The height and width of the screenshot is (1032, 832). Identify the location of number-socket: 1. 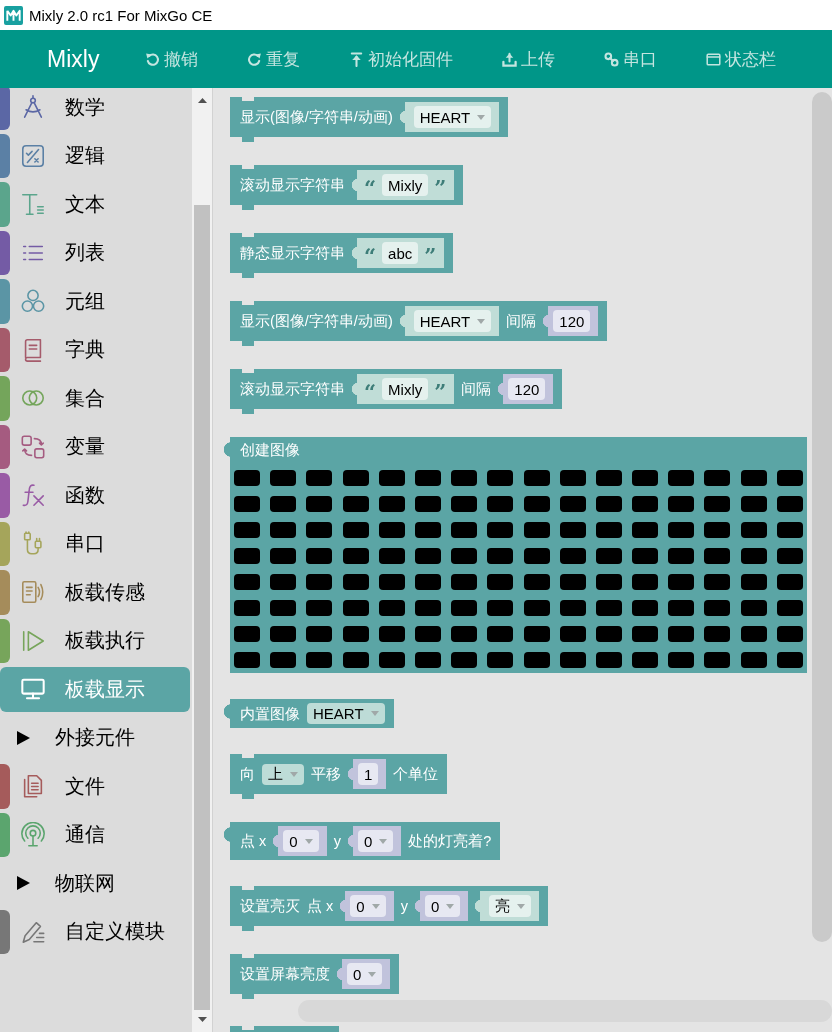
(367, 774).